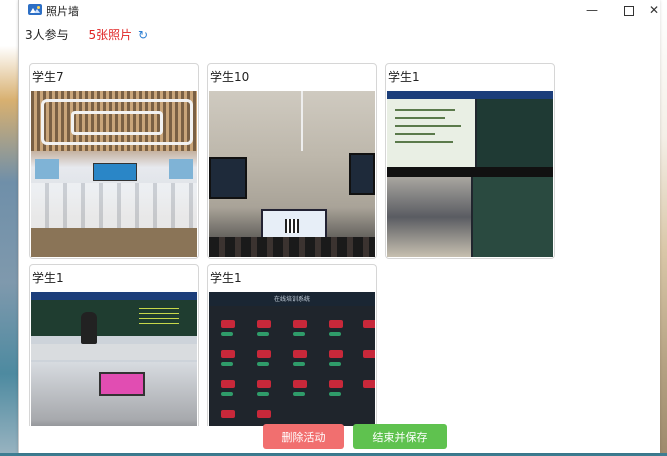 This screenshot has width=667, height=456. I want to click on photo-online-course: 在线培训系统, so click(292, 359).